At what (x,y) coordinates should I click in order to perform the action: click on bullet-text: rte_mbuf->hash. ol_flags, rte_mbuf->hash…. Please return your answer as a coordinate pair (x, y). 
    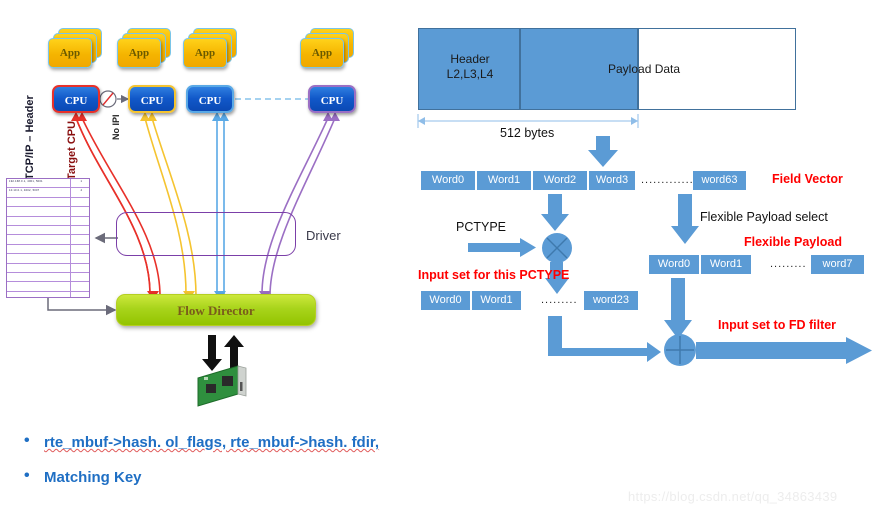
    Looking at the image, I should click on (212, 442).